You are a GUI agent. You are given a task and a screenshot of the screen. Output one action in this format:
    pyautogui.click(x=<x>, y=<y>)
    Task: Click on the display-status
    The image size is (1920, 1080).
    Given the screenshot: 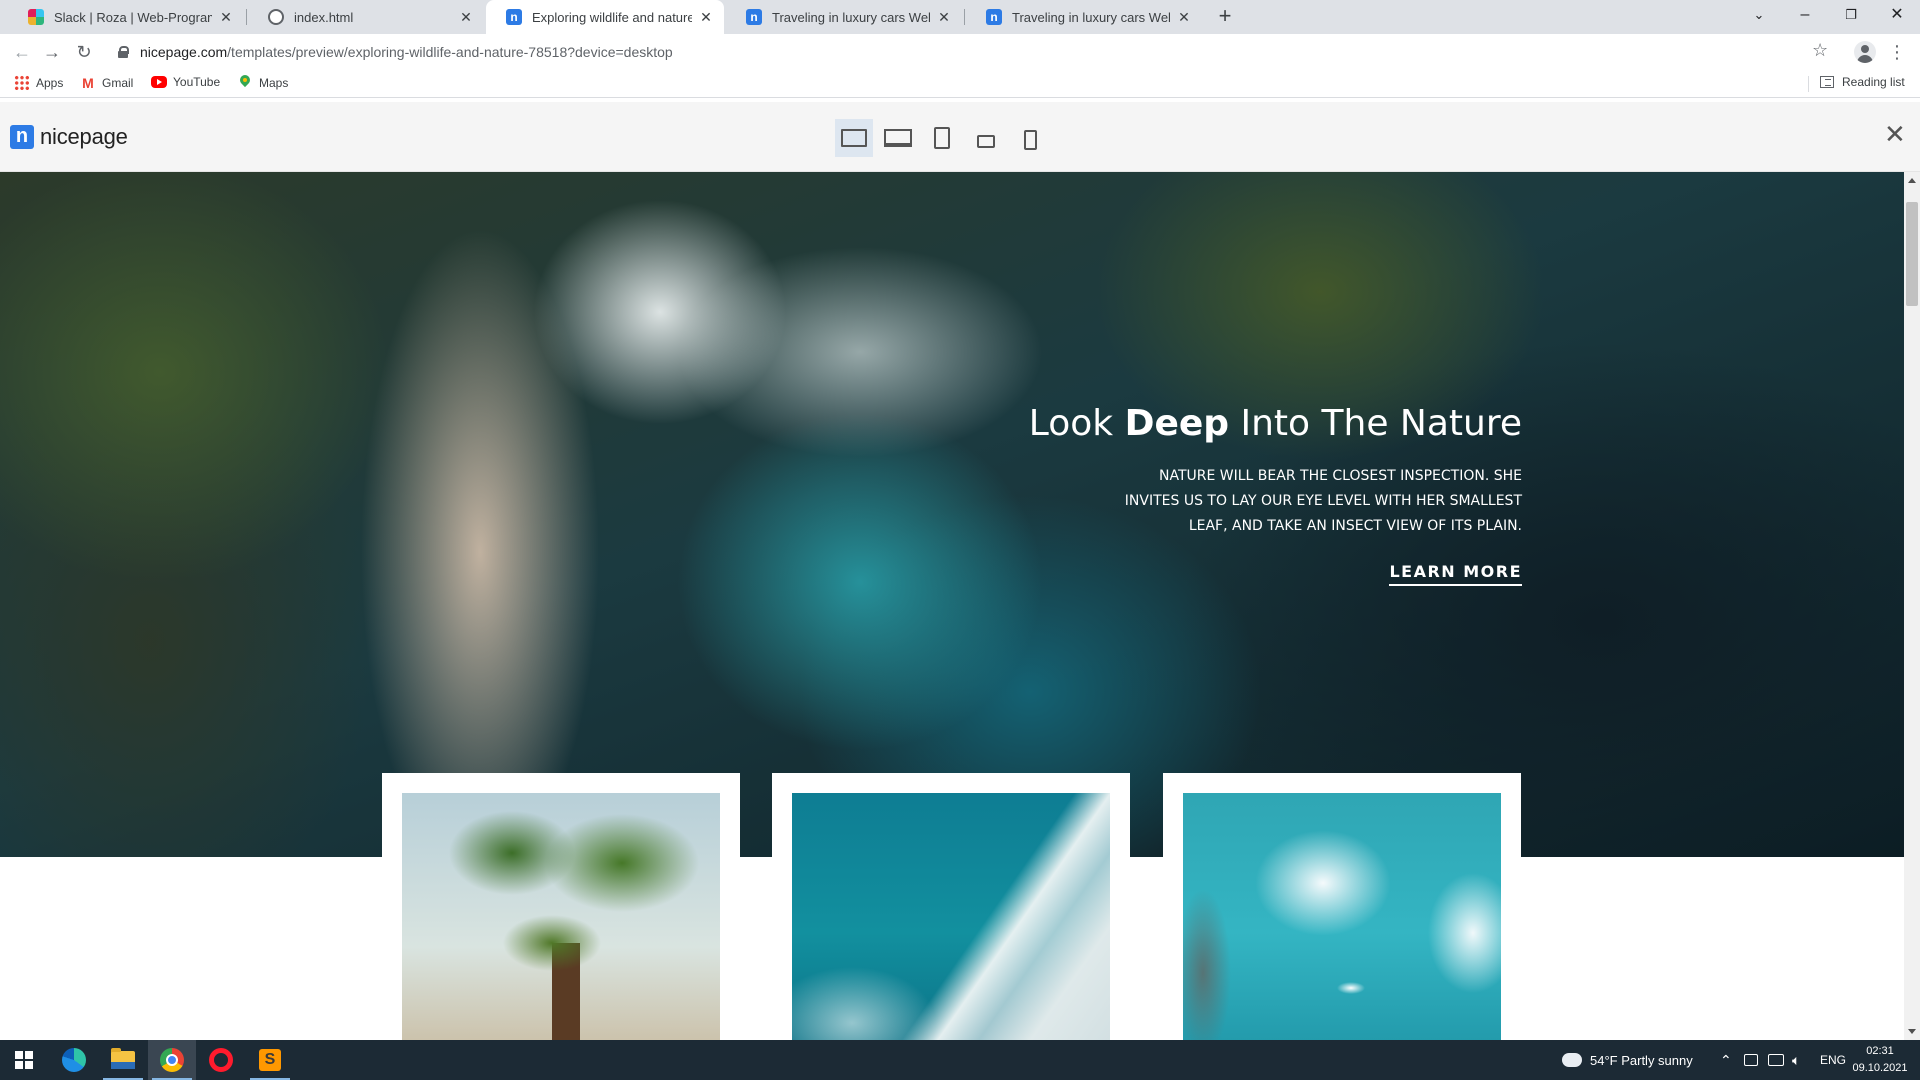 What is the action you would take?
    pyautogui.click(x=1776, y=1060)
    